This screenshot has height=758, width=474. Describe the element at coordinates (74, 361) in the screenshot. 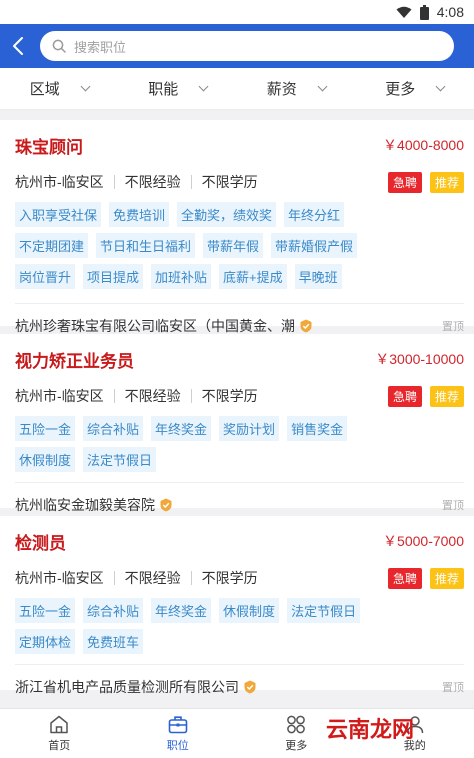

I see `job-title: 视力矫正业务员` at that location.